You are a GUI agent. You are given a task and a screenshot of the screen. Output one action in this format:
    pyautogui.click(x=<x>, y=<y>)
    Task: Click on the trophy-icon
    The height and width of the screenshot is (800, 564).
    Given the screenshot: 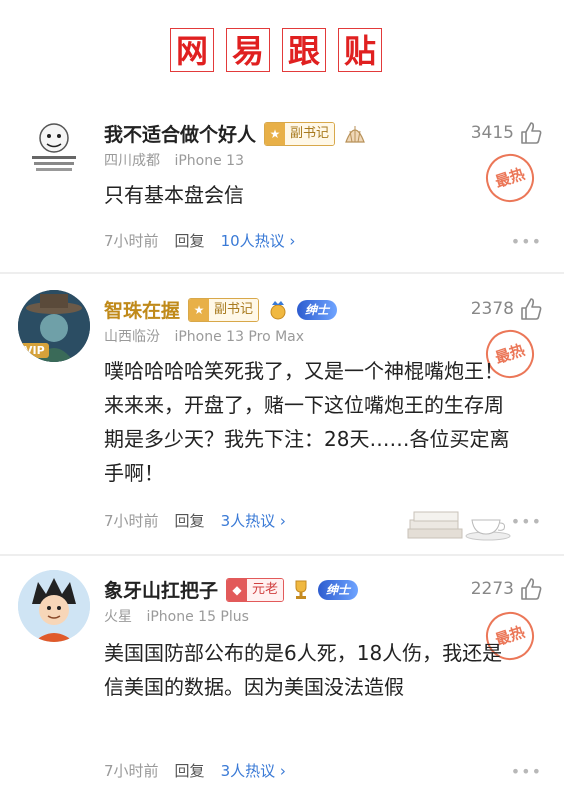 What is the action you would take?
    pyautogui.click(x=301, y=589)
    